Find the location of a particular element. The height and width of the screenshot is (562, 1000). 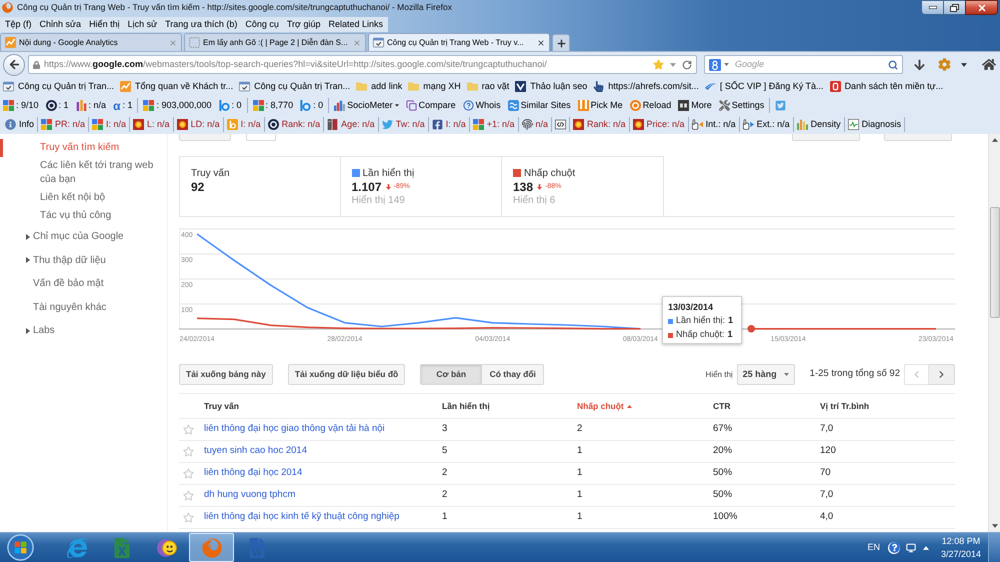

column-header: CTR is located at coordinates (721, 406).